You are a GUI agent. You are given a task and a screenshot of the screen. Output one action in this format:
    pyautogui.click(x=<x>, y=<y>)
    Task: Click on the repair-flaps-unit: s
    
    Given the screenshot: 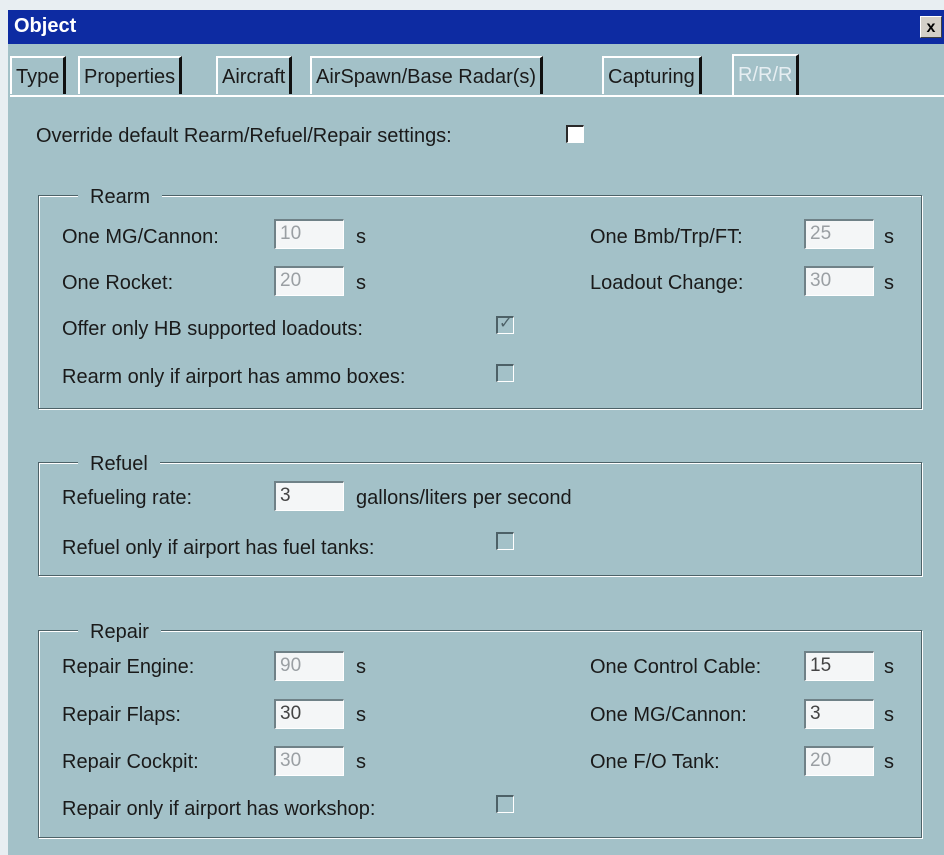 What is the action you would take?
    pyautogui.click(x=361, y=715)
    